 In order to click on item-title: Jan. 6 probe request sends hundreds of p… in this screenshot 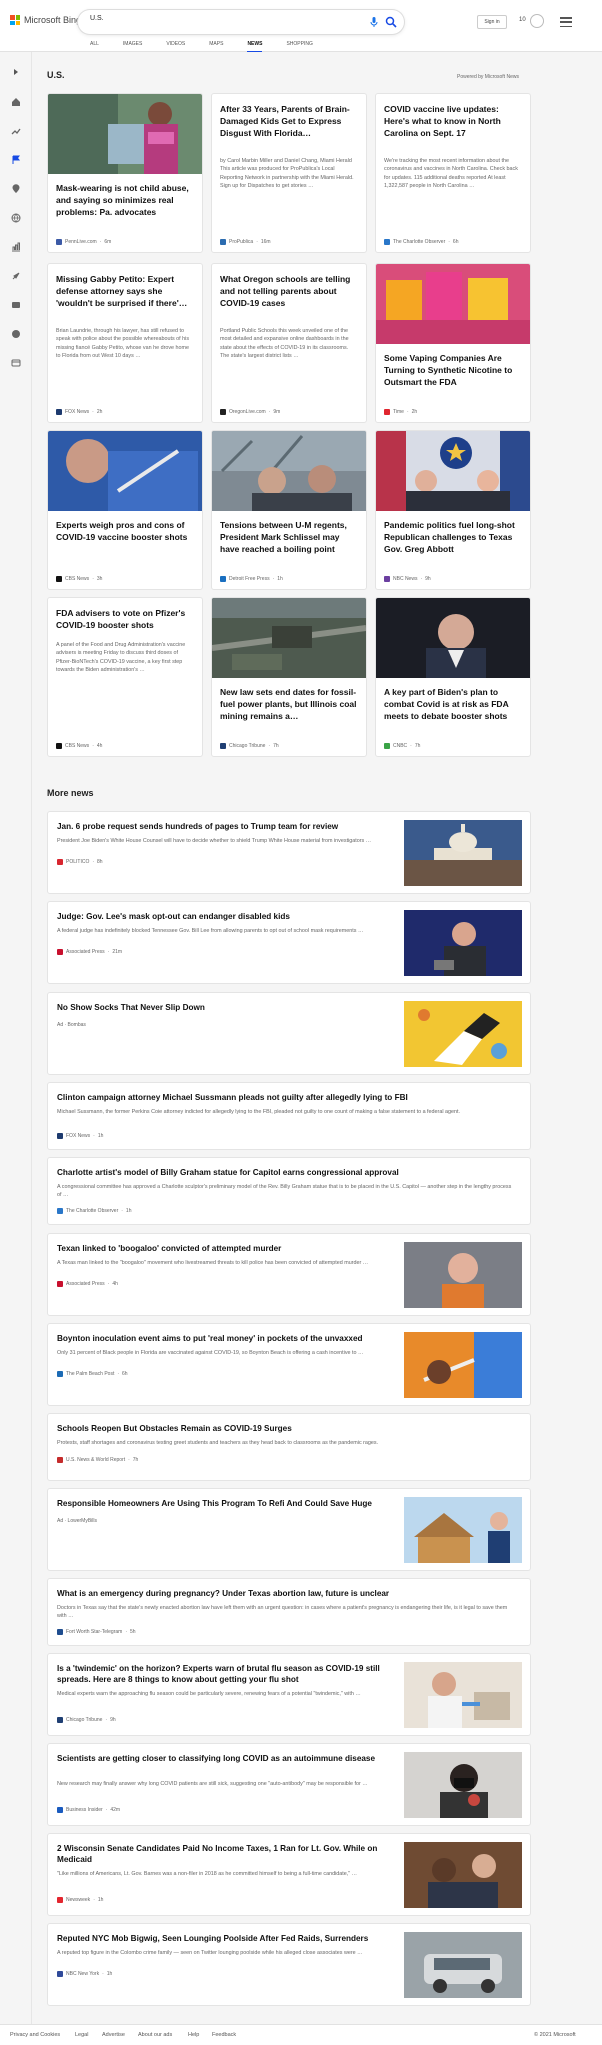, I will do `click(227, 826)`.